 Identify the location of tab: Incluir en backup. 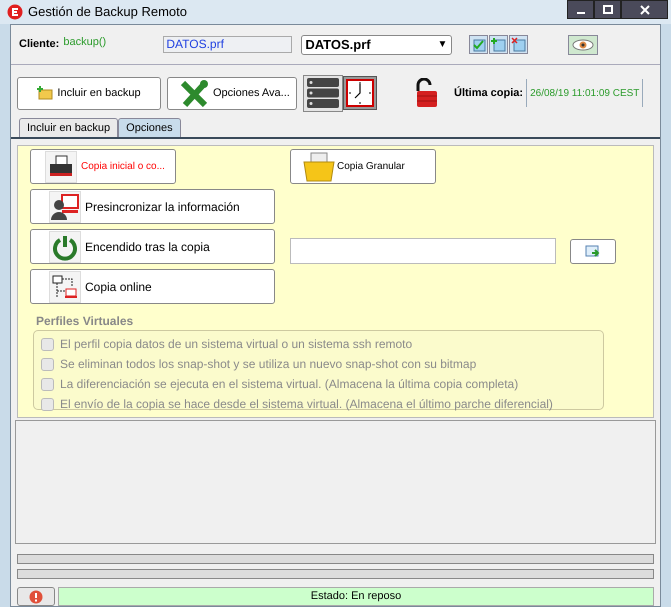
(68, 127).